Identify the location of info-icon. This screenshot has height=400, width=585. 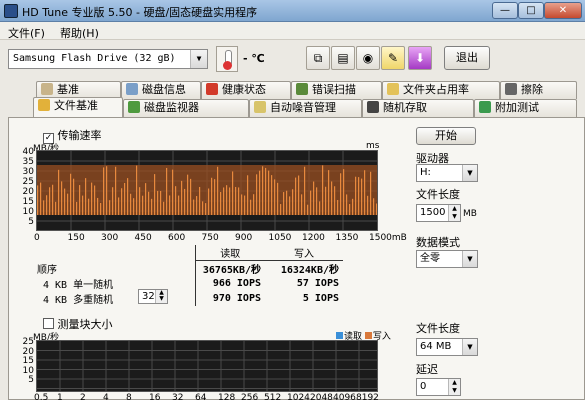
(132, 89).